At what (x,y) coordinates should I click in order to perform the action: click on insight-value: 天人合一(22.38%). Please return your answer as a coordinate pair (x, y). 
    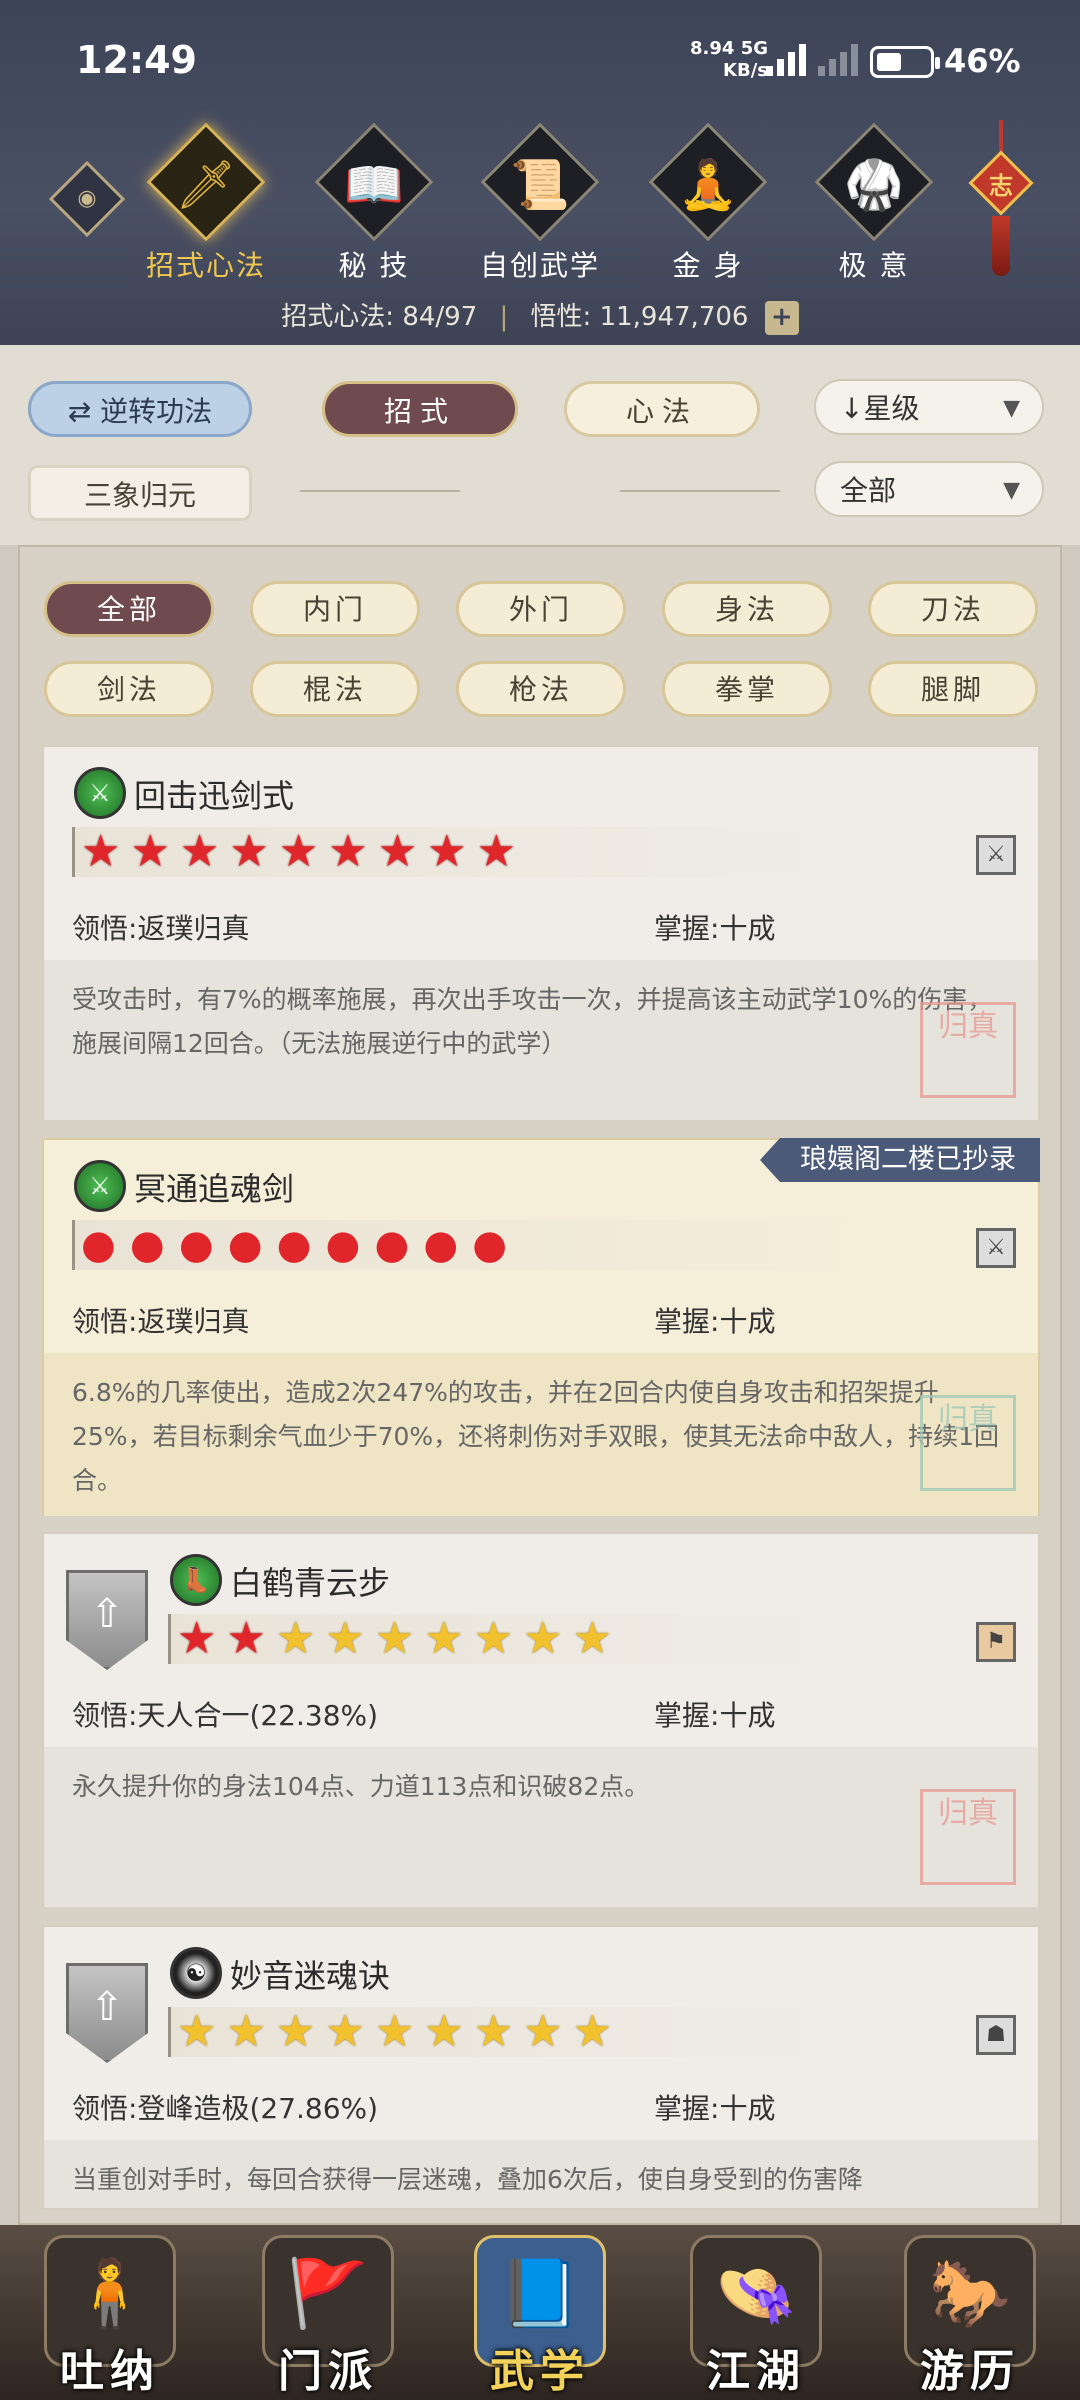
    Looking at the image, I should click on (258, 1715).